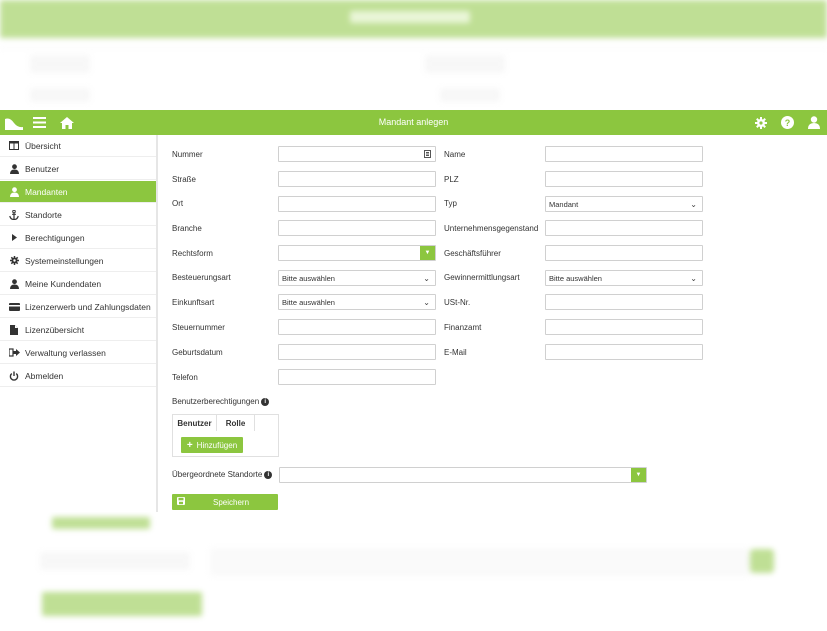 The image size is (827, 631). What do you see at coordinates (14, 306) in the screenshot?
I see `credit-card-icon` at bounding box center [14, 306].